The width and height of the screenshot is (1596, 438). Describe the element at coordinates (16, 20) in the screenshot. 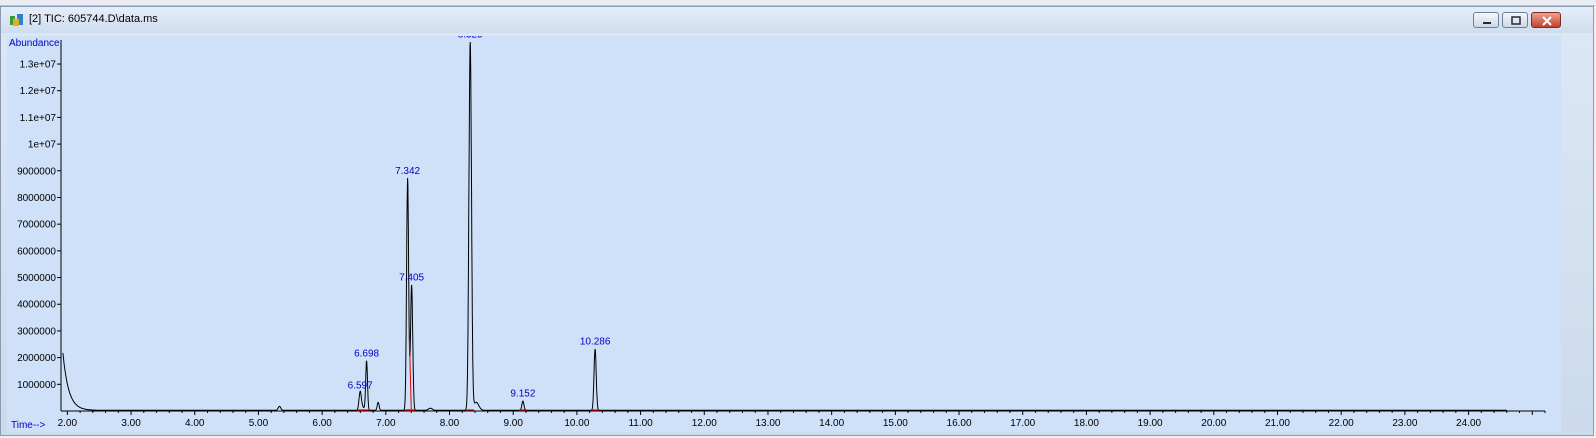

I see `chromatogram-icon` at that location.